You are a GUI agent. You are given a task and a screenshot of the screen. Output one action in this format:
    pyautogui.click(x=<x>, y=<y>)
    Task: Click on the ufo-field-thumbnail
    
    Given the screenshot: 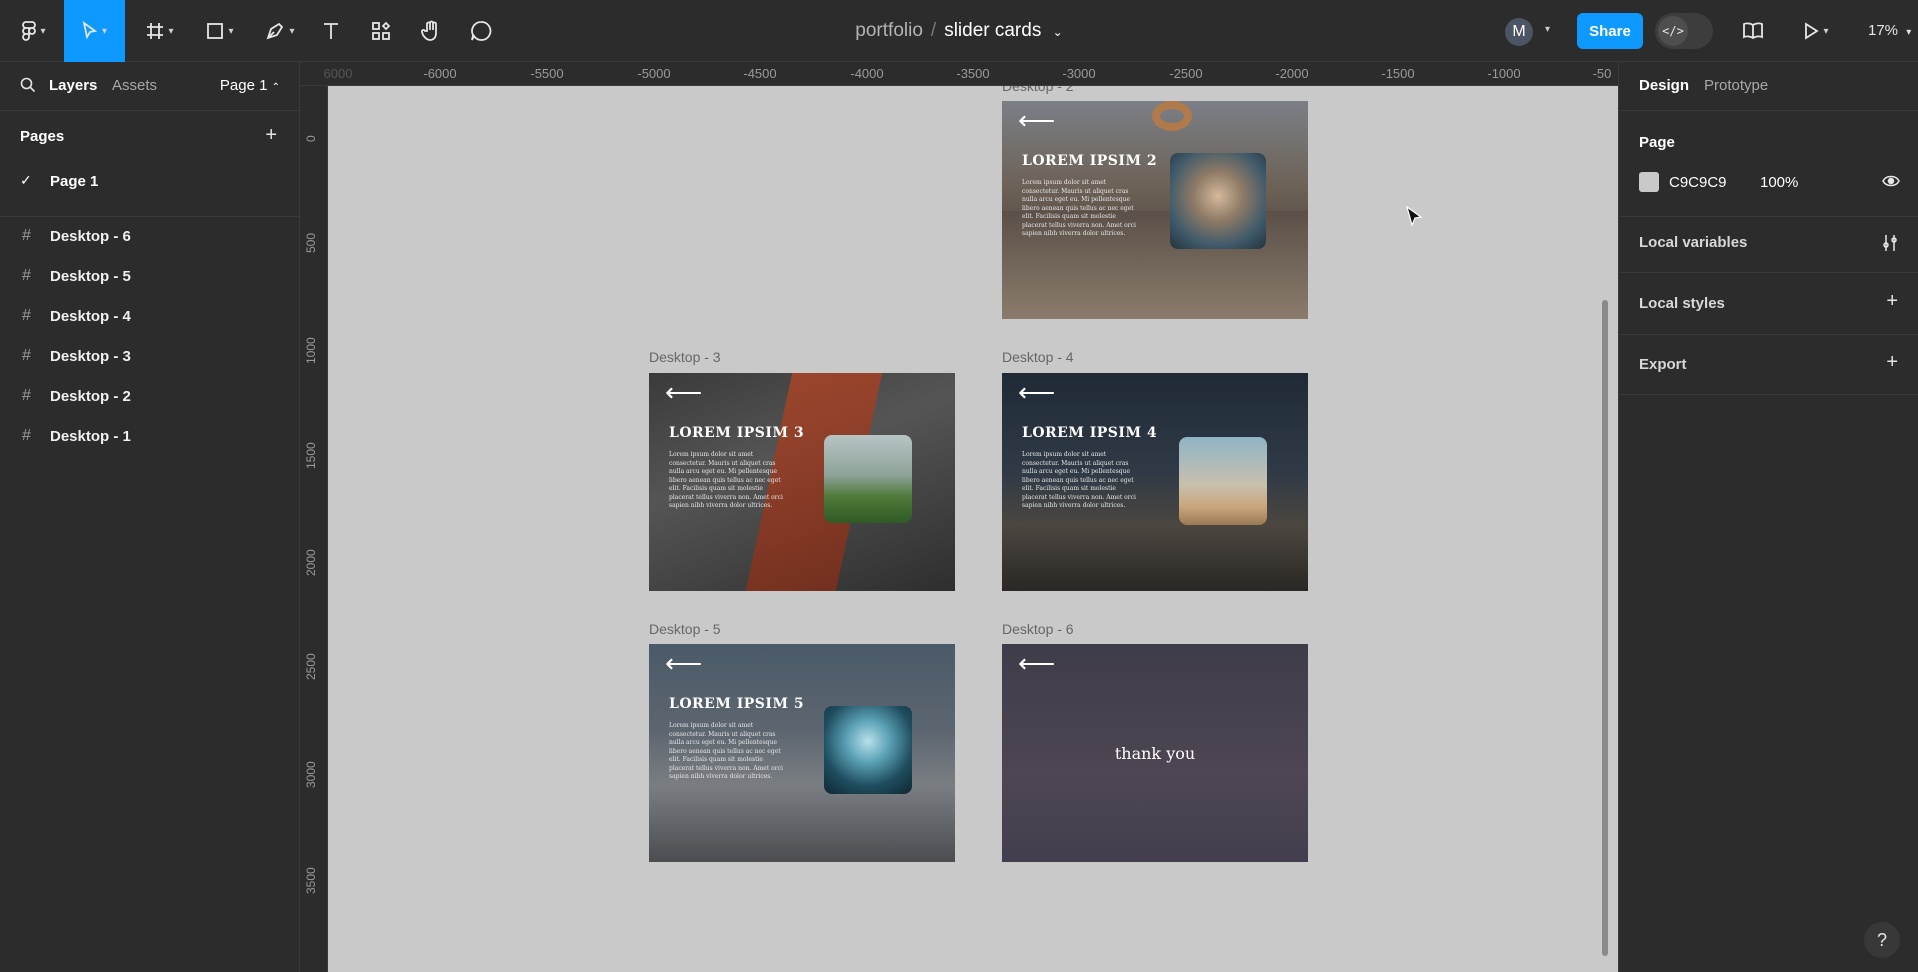 What is the action you would take?
    pyautogui.click(x=868, y=479)
    